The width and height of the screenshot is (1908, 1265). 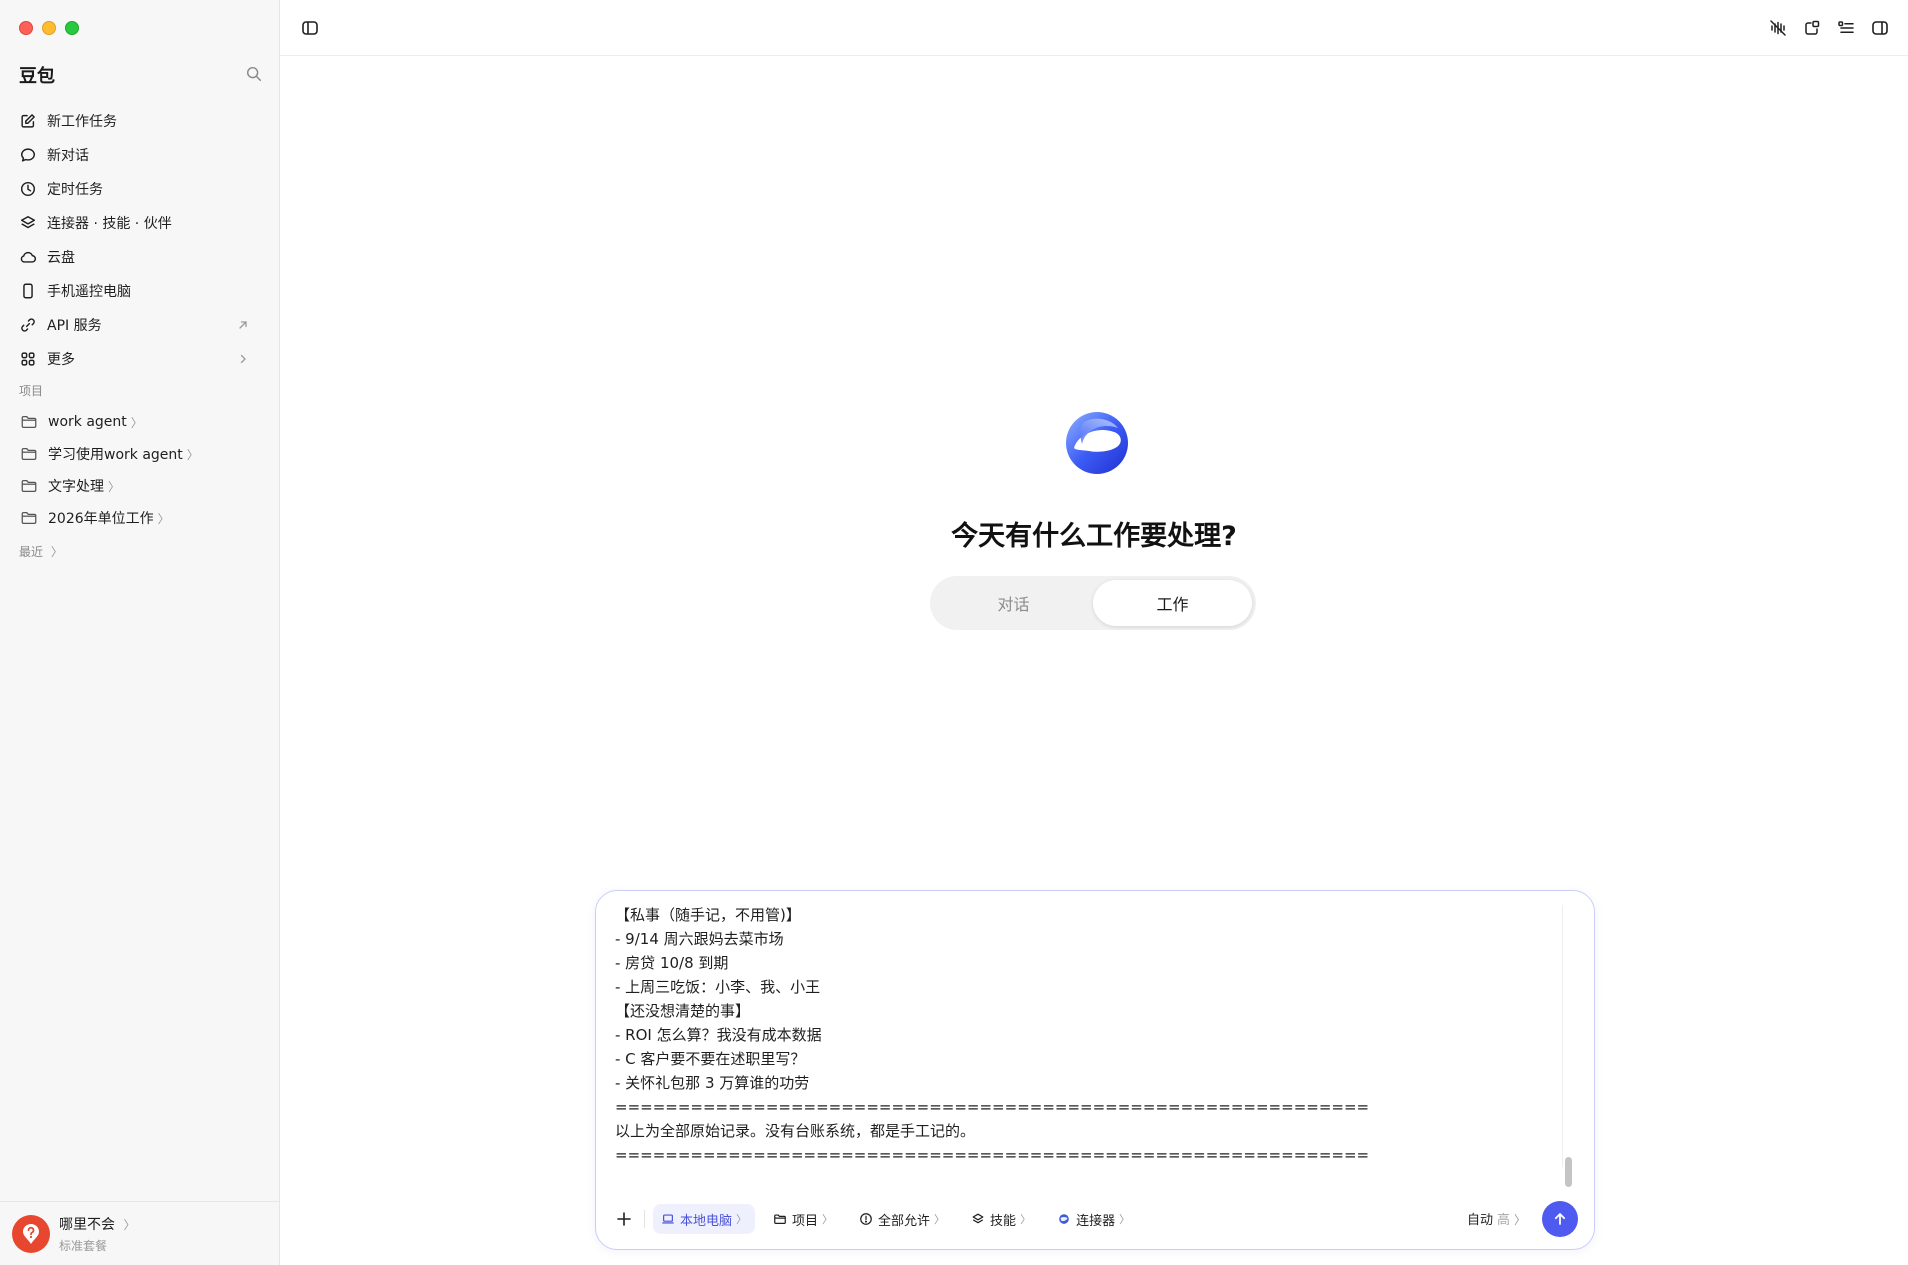 What do you see at coordinates (1172, 603) in the screenshot?
I see `tab-work: 工作` at bounding box center [1172, 603].